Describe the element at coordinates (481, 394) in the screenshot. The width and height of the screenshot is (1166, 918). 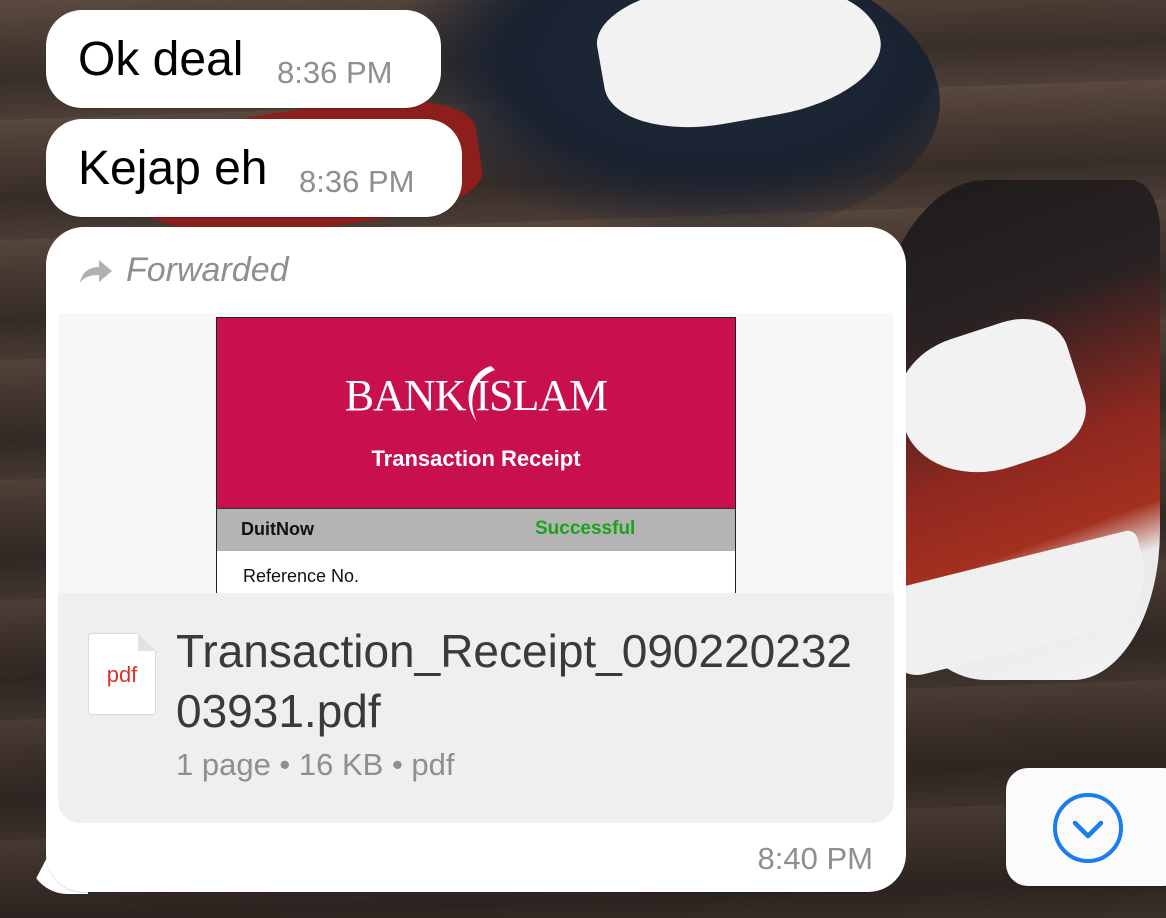
I see `bank-logo-swoosh-icon` at that location.